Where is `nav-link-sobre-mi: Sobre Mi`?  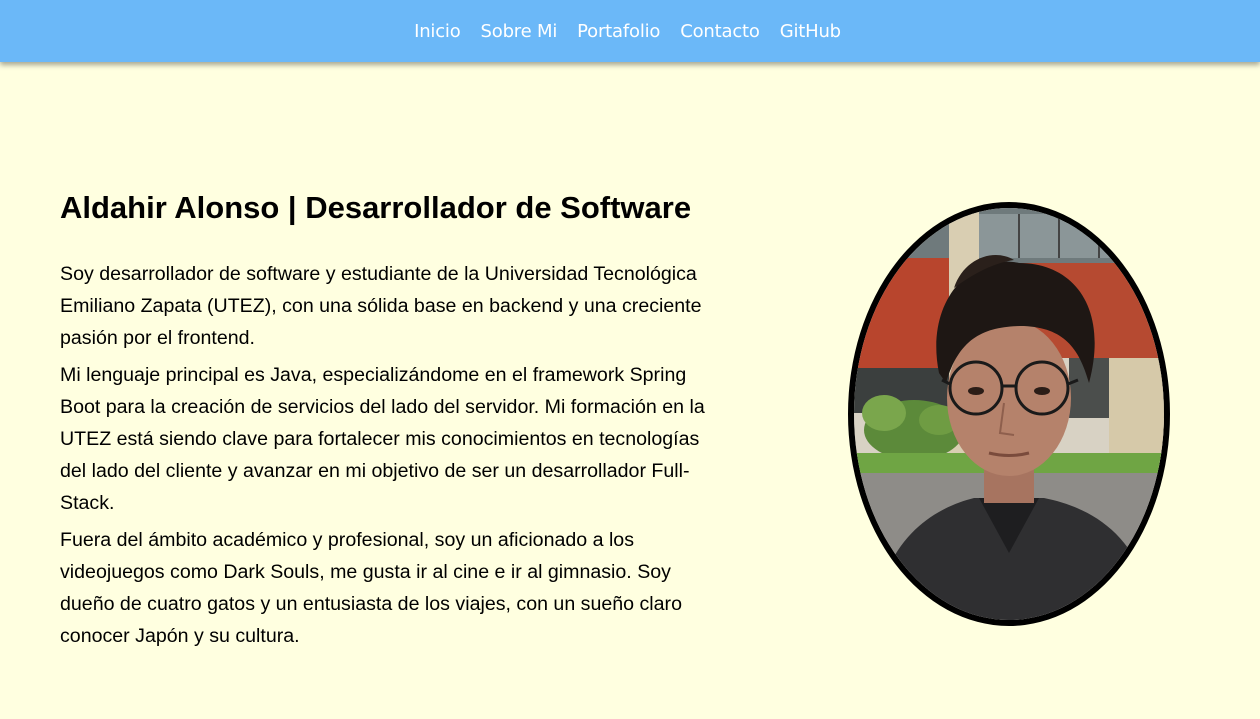
nav-link-sobre-mi: Sobre Mi is located at coordinates (519, 31).